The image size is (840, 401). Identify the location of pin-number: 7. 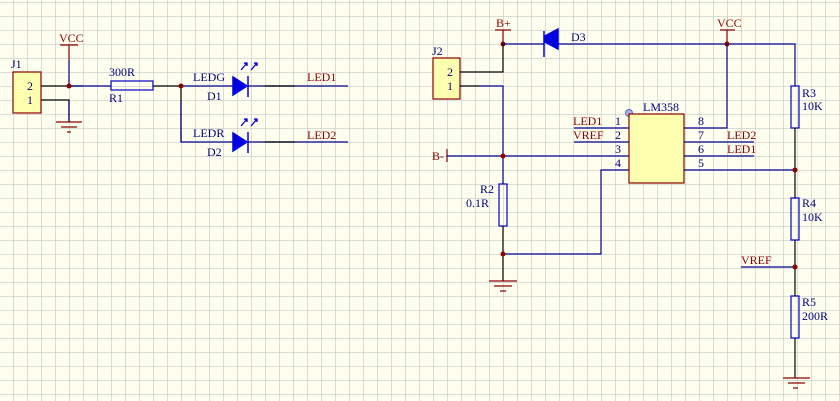
(701, 135).